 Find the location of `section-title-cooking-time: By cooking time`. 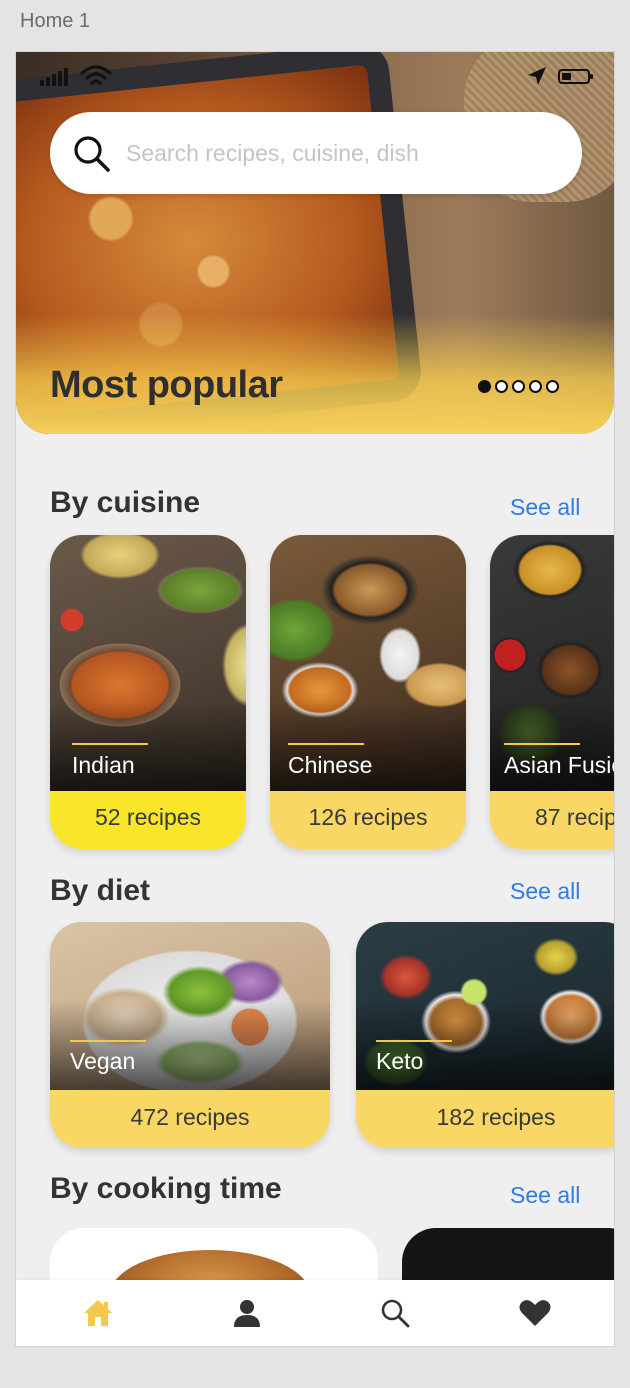

section-title-cooking-time: By cooking time is located at coordinates (166, 1188).